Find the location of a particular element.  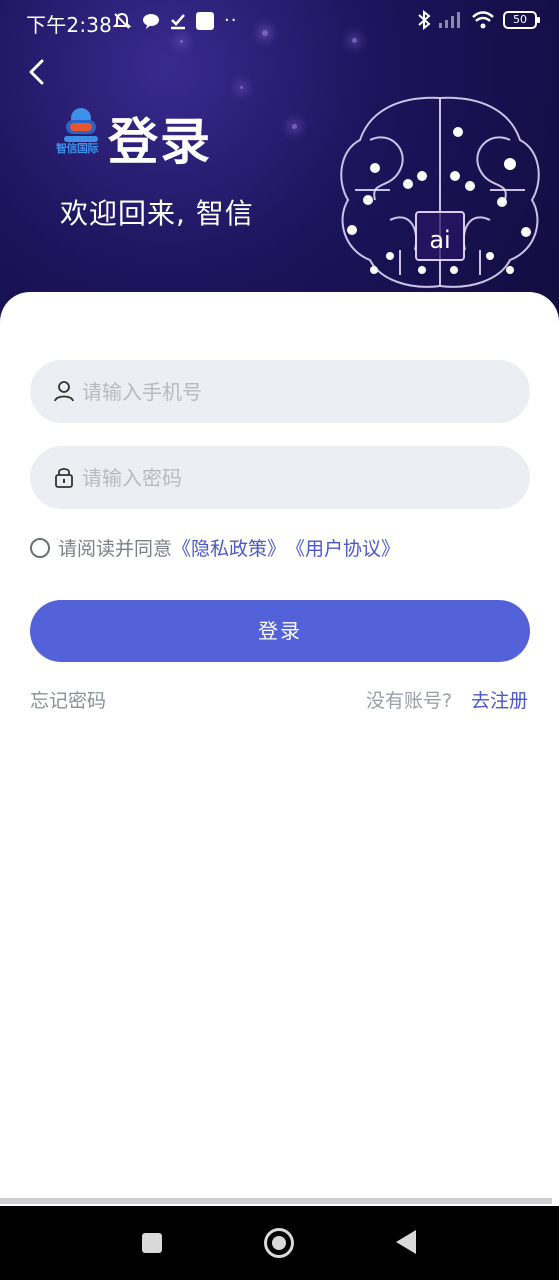

welcome-subtitle: 欢迎回来, 智信 is located at coordinates (157, 213).